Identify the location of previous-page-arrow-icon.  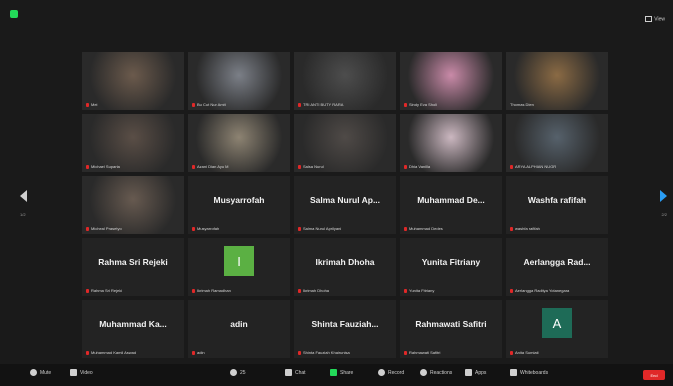
(23, 196).